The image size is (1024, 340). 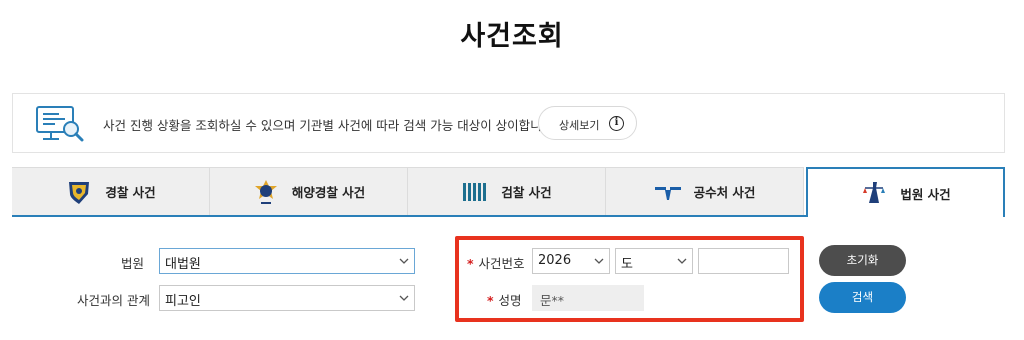 I want to click on relation-select-value: 피고인, so click(x=183, y=301).